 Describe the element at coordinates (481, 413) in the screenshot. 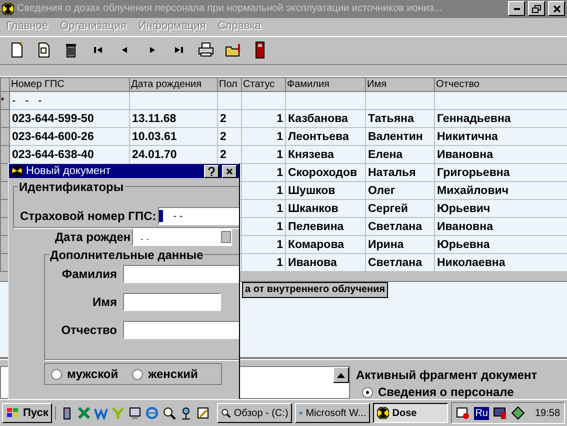

I see `language-indicator: Ru` at that location.